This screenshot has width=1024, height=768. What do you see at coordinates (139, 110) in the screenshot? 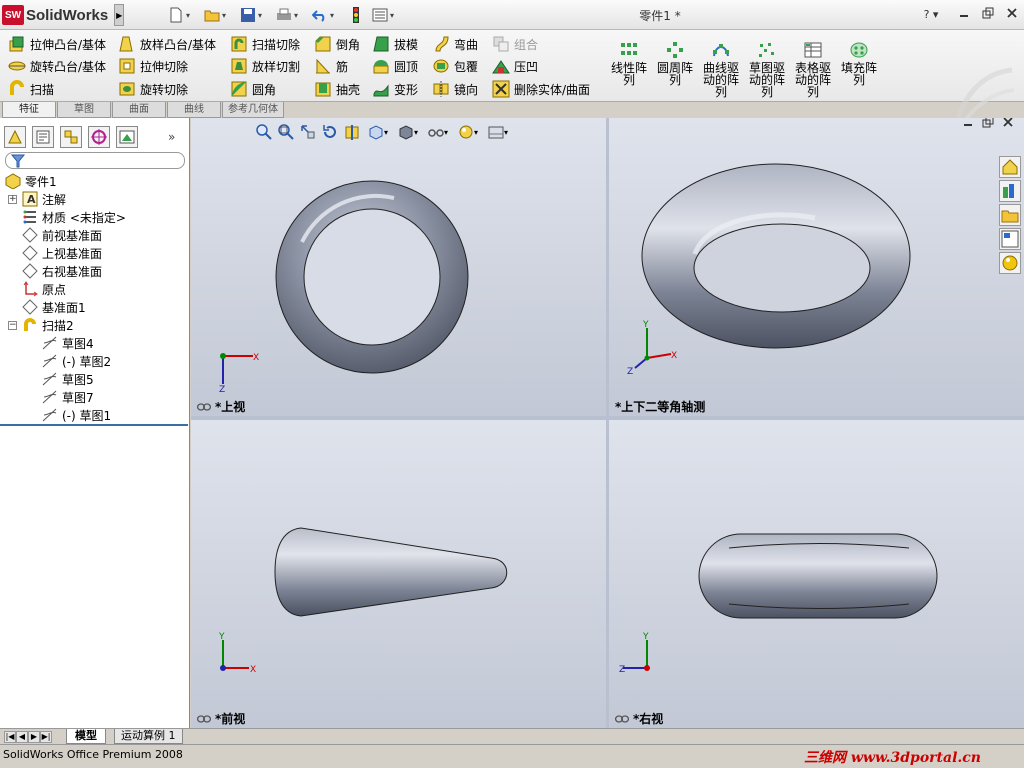
I see `tab-surfaces: 曲面` at bounding box center [139, 110].